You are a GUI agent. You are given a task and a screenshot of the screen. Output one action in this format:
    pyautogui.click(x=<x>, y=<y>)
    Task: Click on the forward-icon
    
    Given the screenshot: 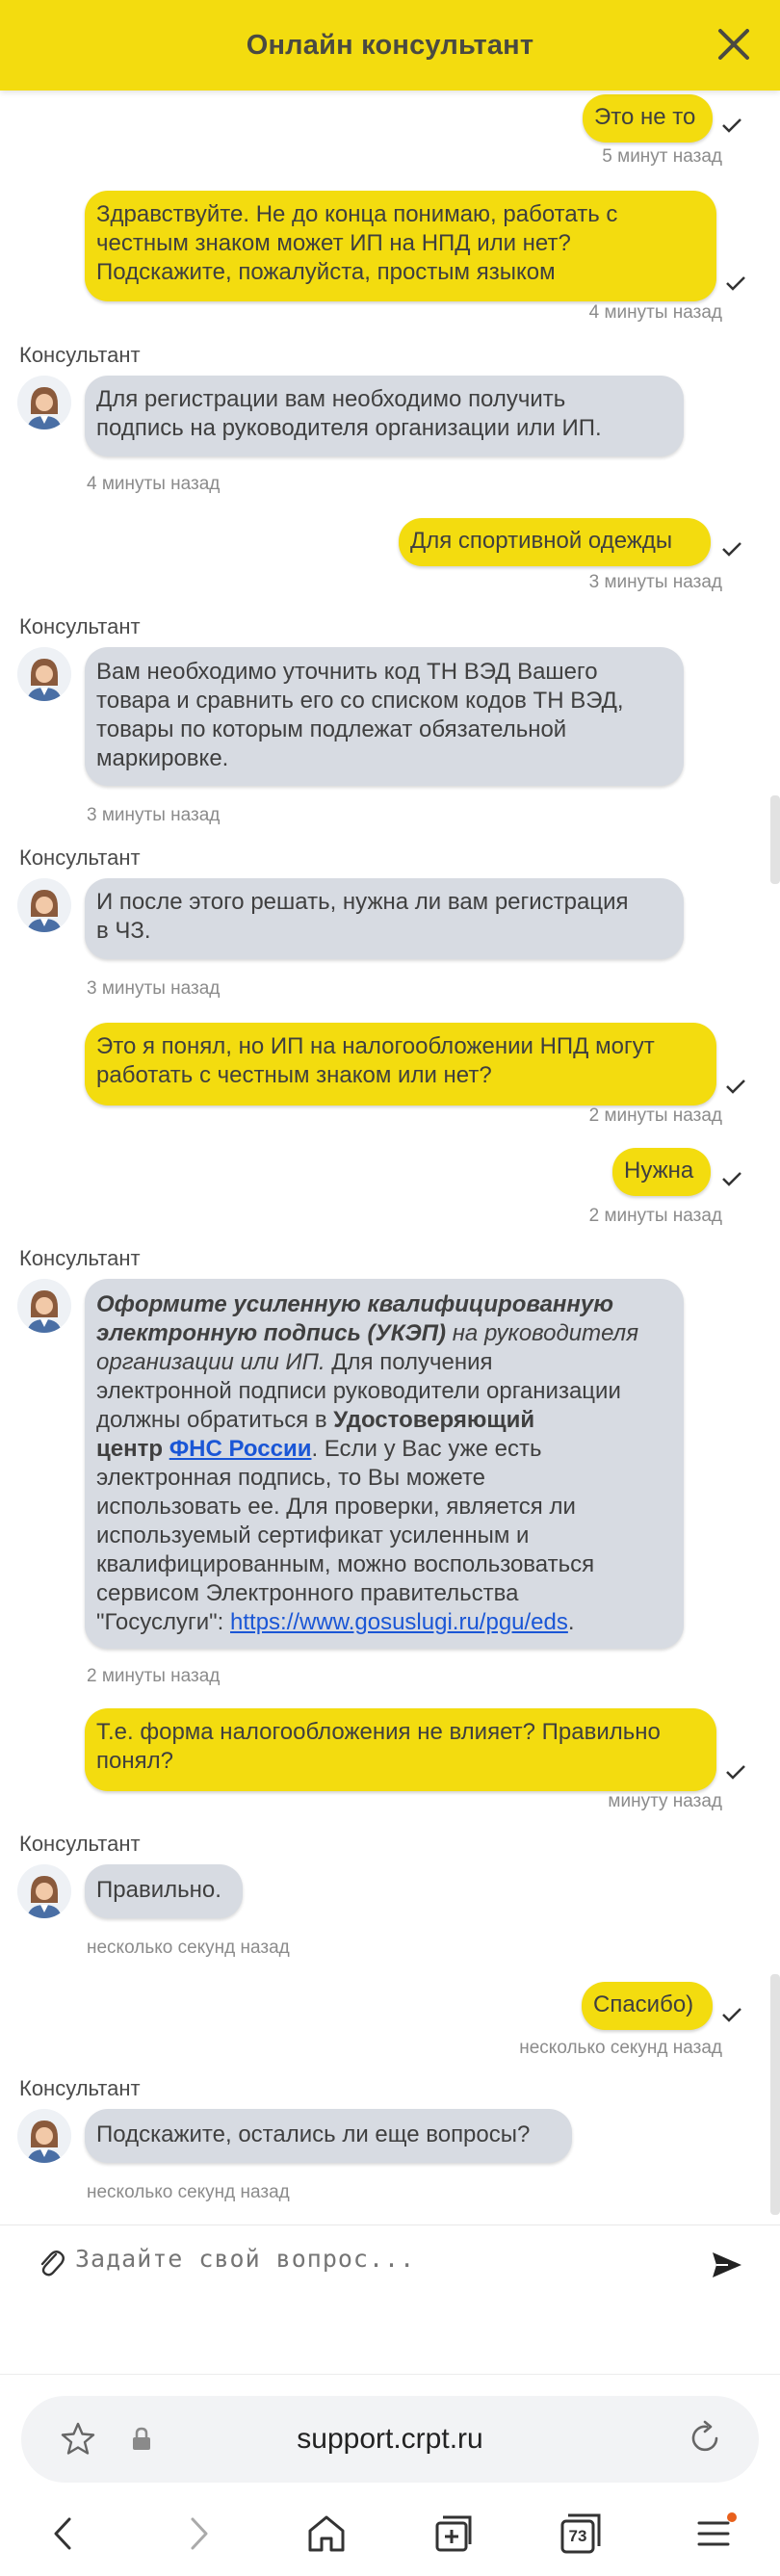 What is the action you would take?
    pyautogui.click(x=197, y=2534)
    